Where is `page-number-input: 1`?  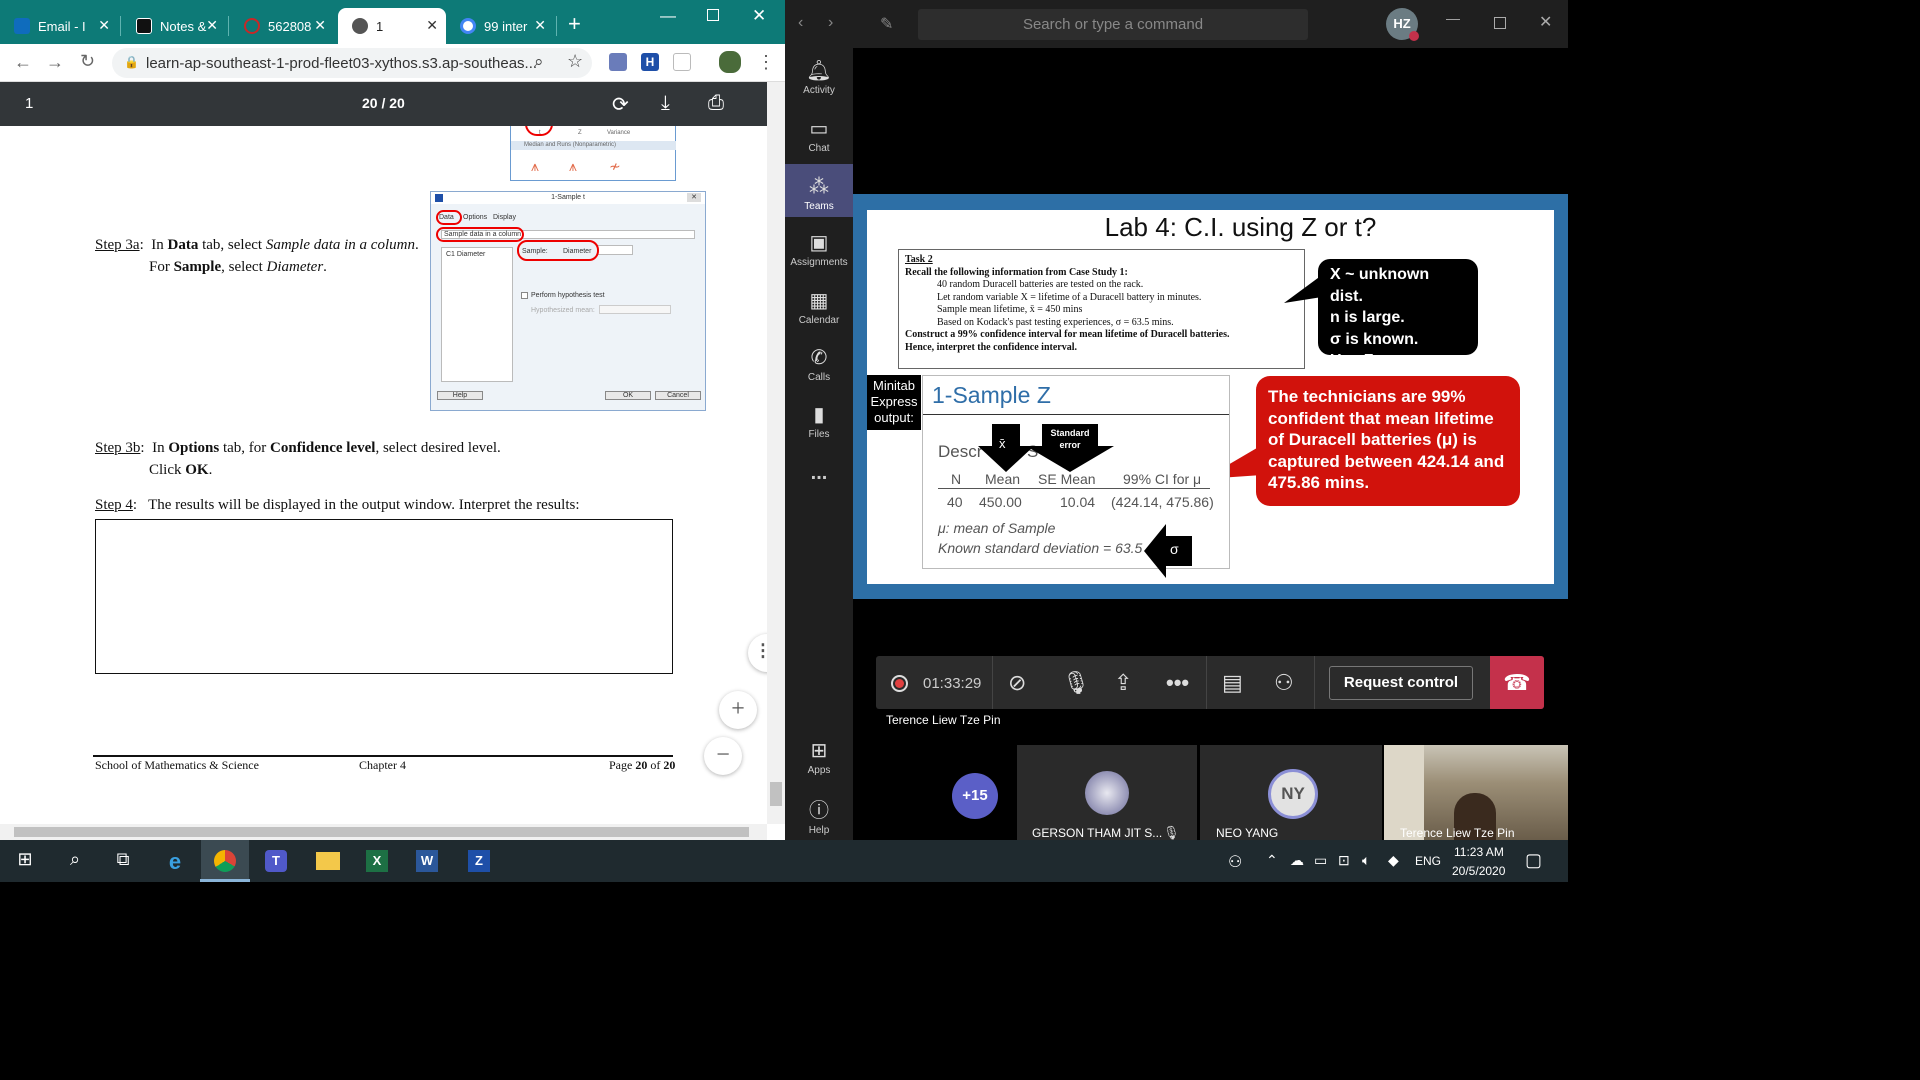
page-number-input: 1 is located at coordinates (29, 103).